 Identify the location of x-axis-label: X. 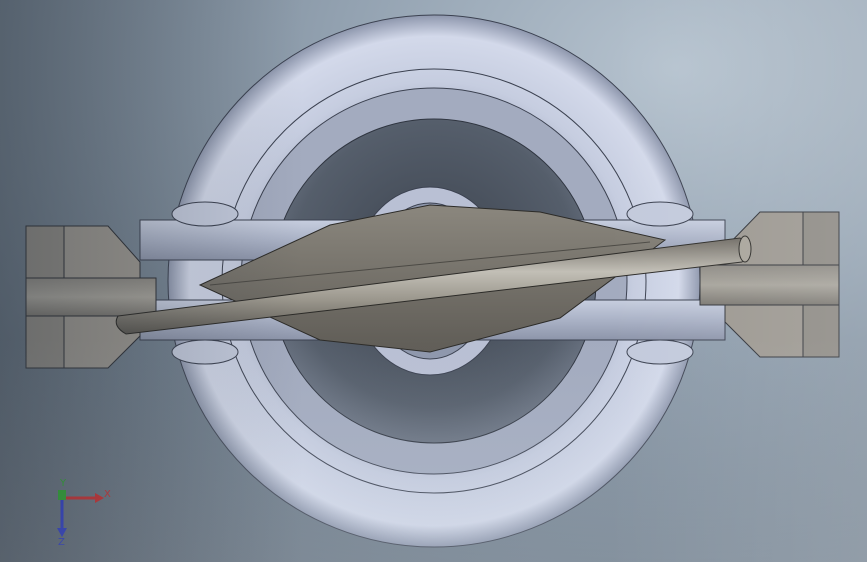
(107, 494).